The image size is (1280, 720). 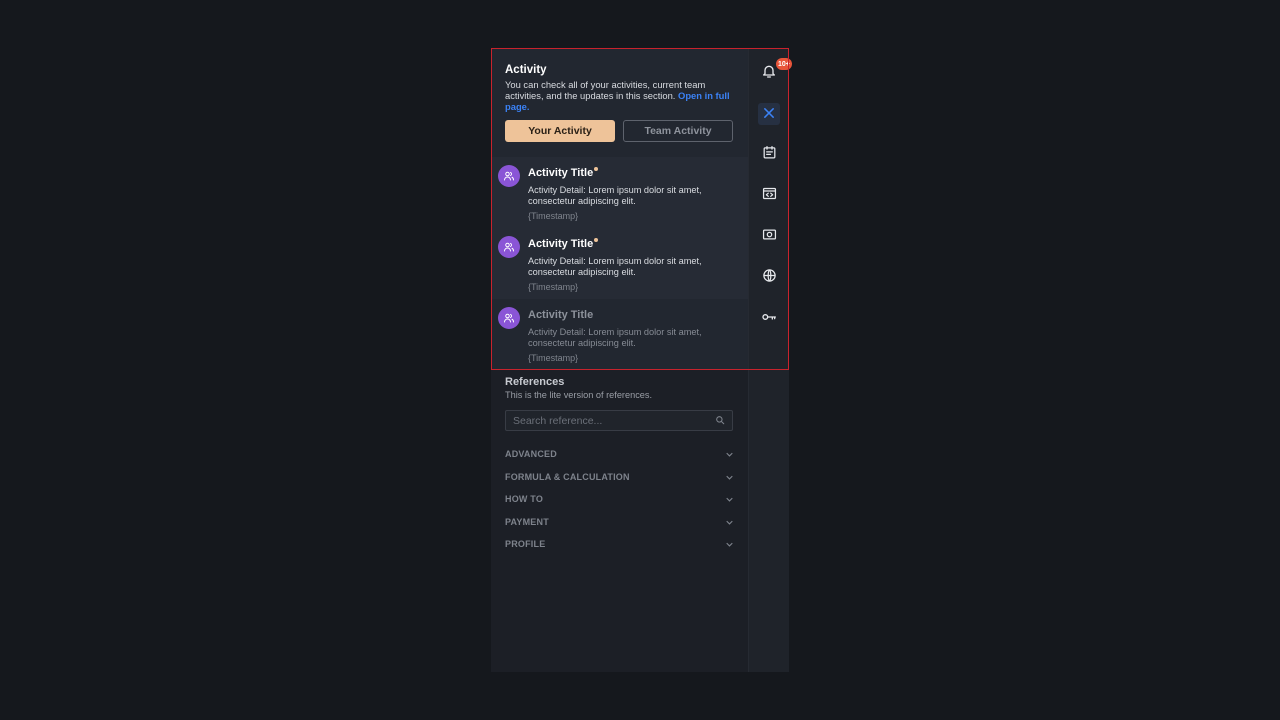 I want to click on calendar-note-icon, so click(x=769, y=155).